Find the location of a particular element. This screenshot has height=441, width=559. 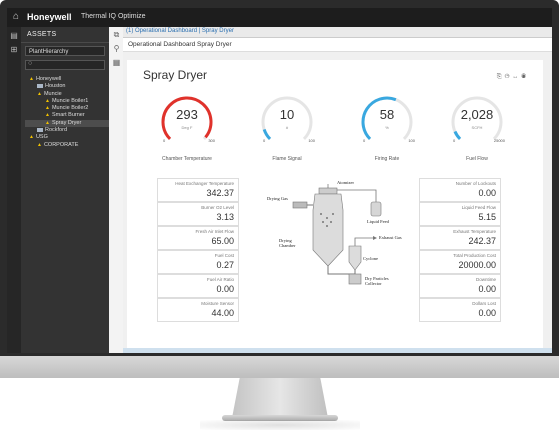

tree-item: Rockford is located at coordinates (67, 130).